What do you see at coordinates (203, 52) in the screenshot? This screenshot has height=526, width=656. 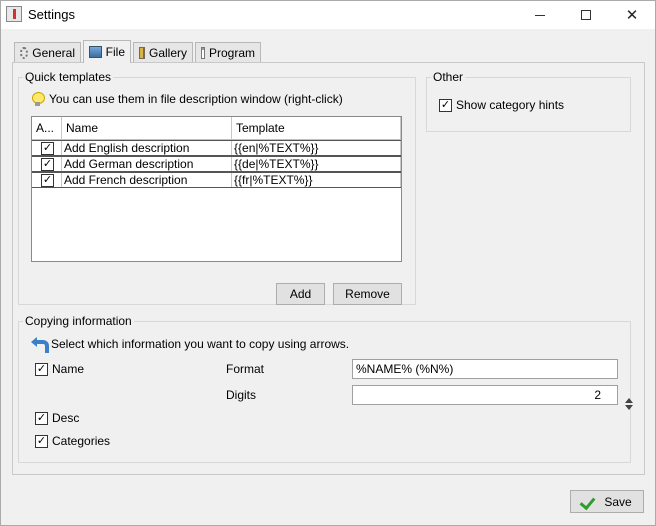 I see `window-icon` at bounding box center [203, 52].